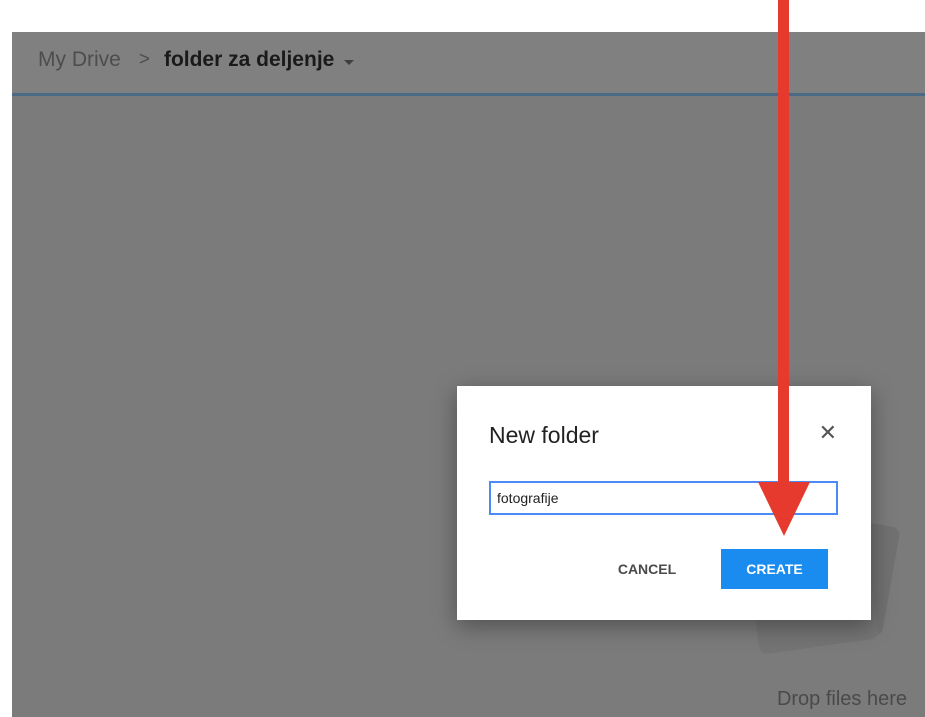 This screenshot has width=925, height=717. Describe the element at coordinates (79, 60) in the screenshot. I see `breadcrumb-my-drive: My Drive` at that location.